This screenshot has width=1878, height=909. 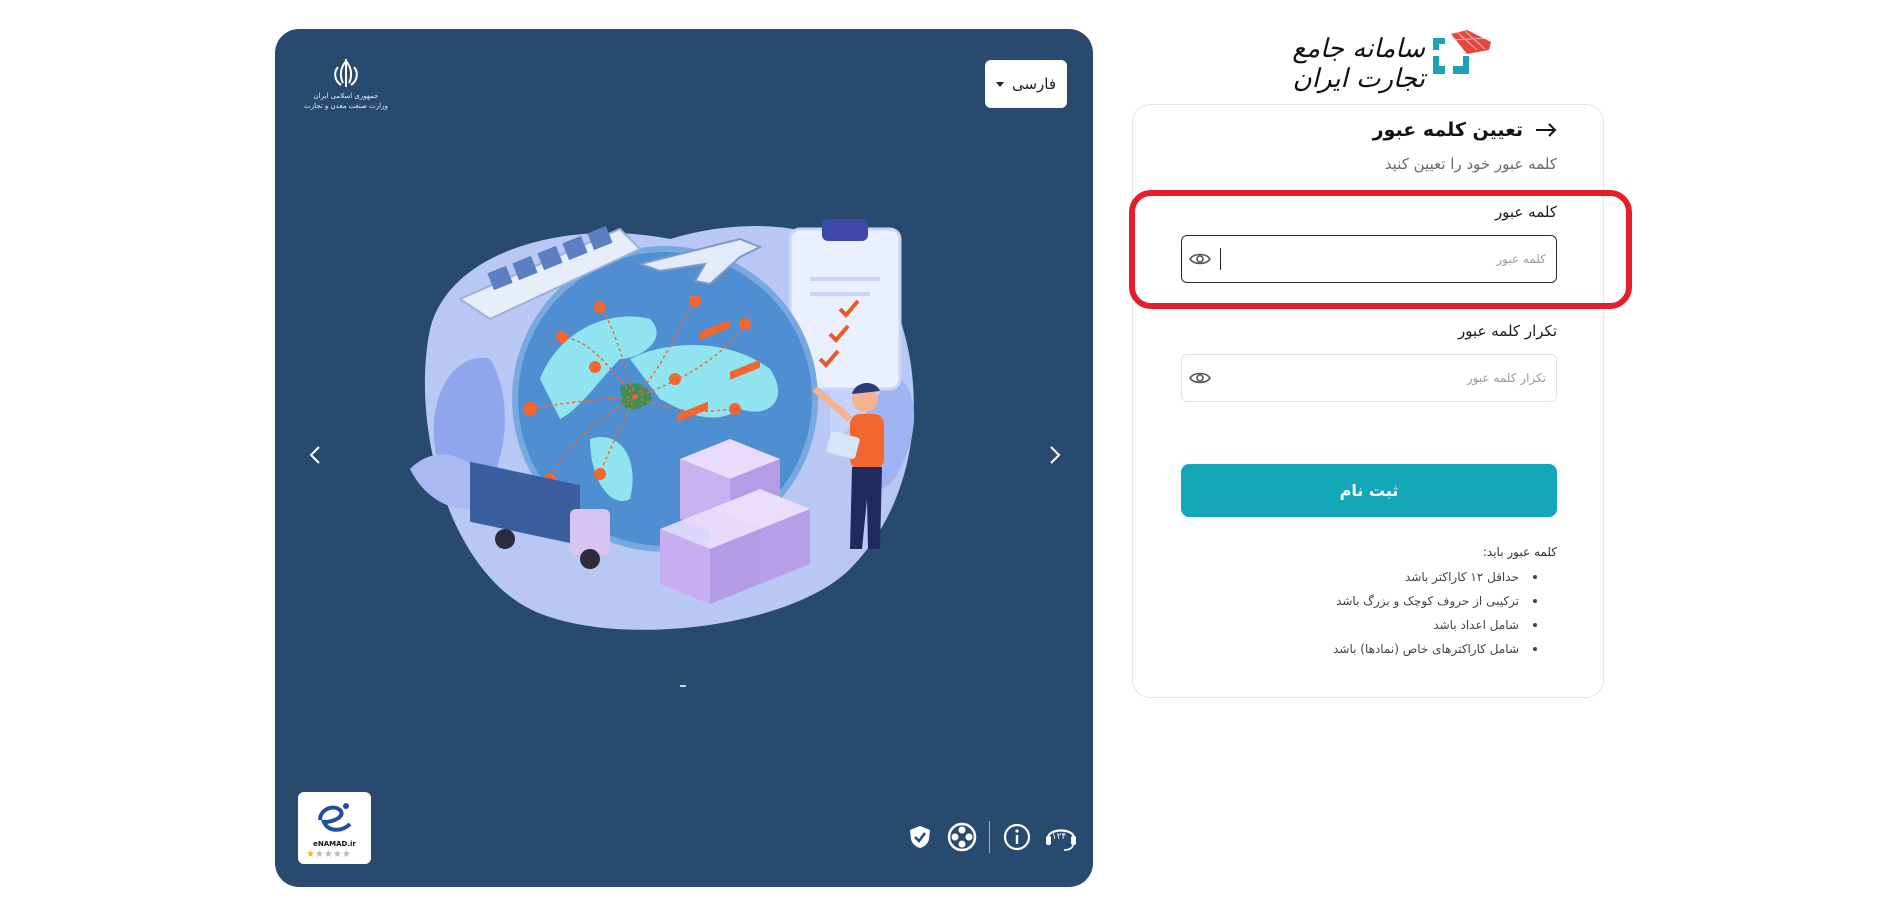 I want to click on enamad-badge: eNAMAD.ir ★★★★★, so click(x=334, y=828).